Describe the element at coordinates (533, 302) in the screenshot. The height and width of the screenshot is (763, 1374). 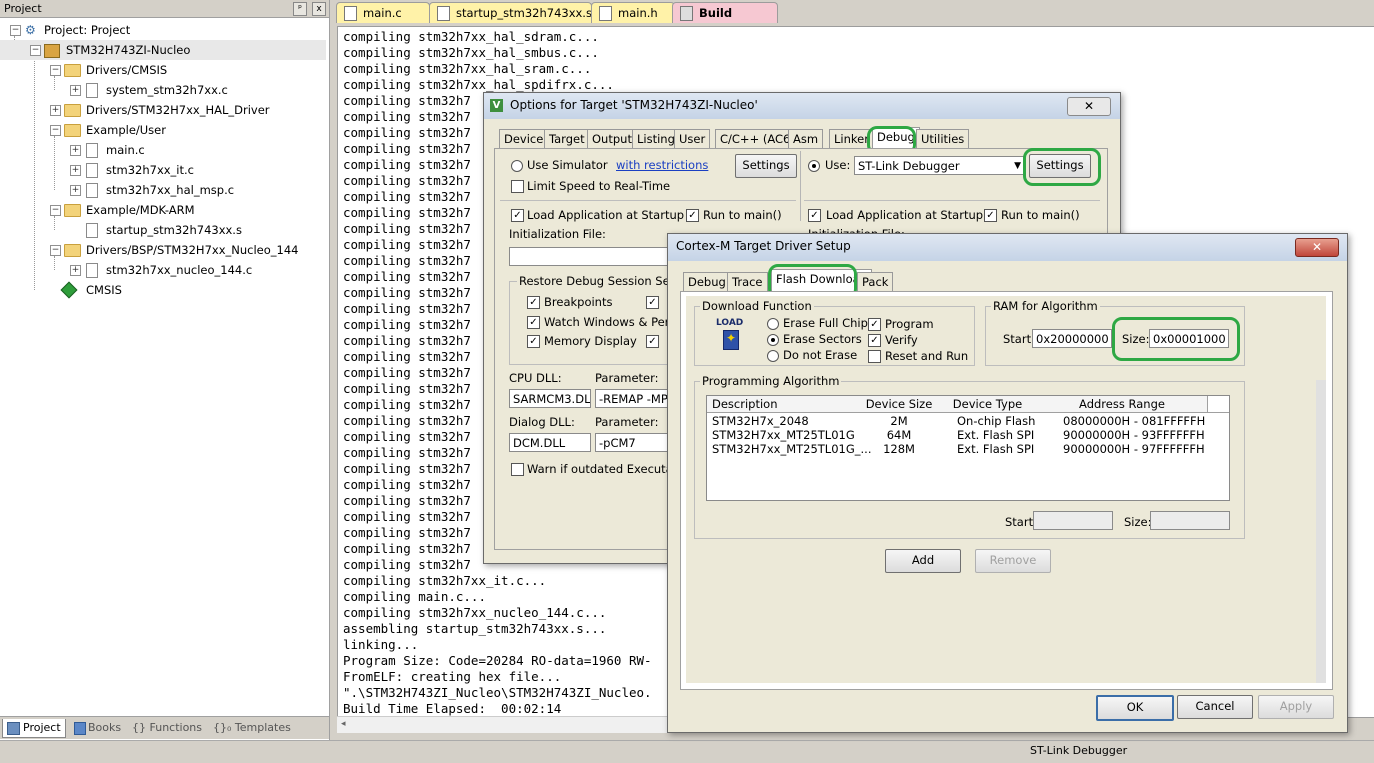
I see `breakpoints-checkbox: ✓` at that location.